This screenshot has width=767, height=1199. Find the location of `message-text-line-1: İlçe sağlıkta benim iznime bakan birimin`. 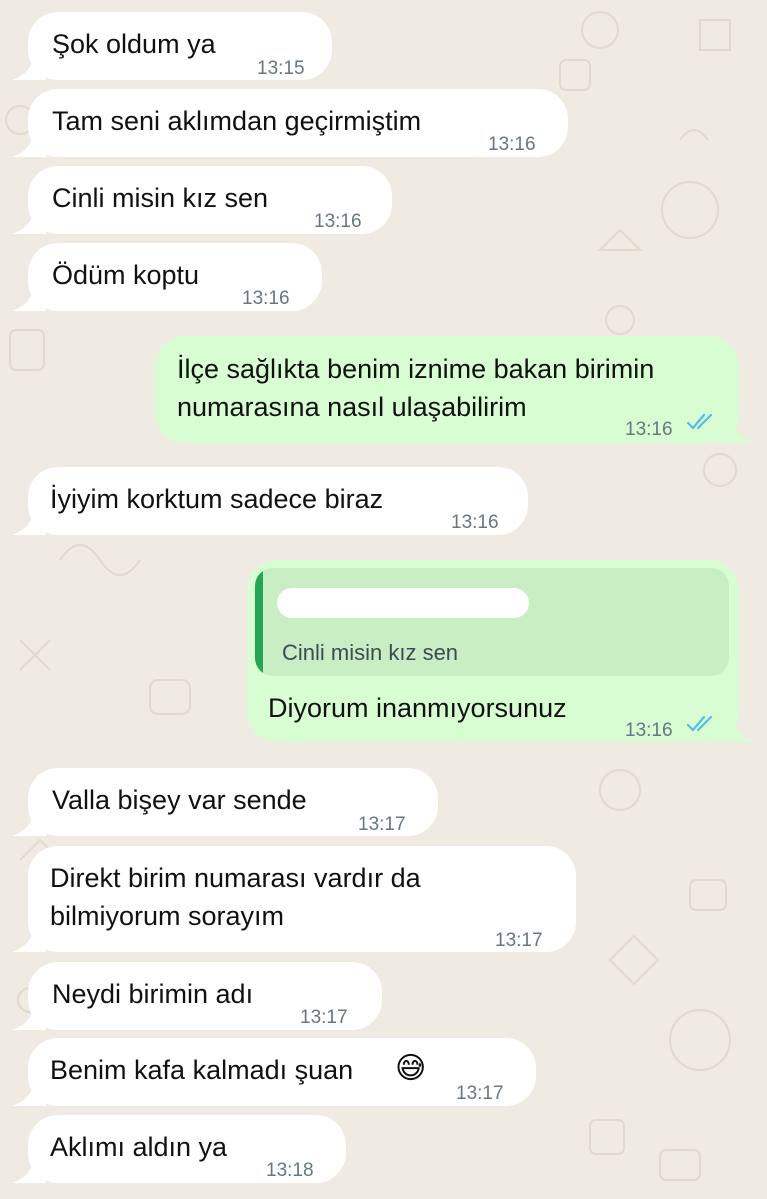

message-text-line-1: İlçe sağlıkta benim iznime bakan birimin is located at coordinates (416, 369).